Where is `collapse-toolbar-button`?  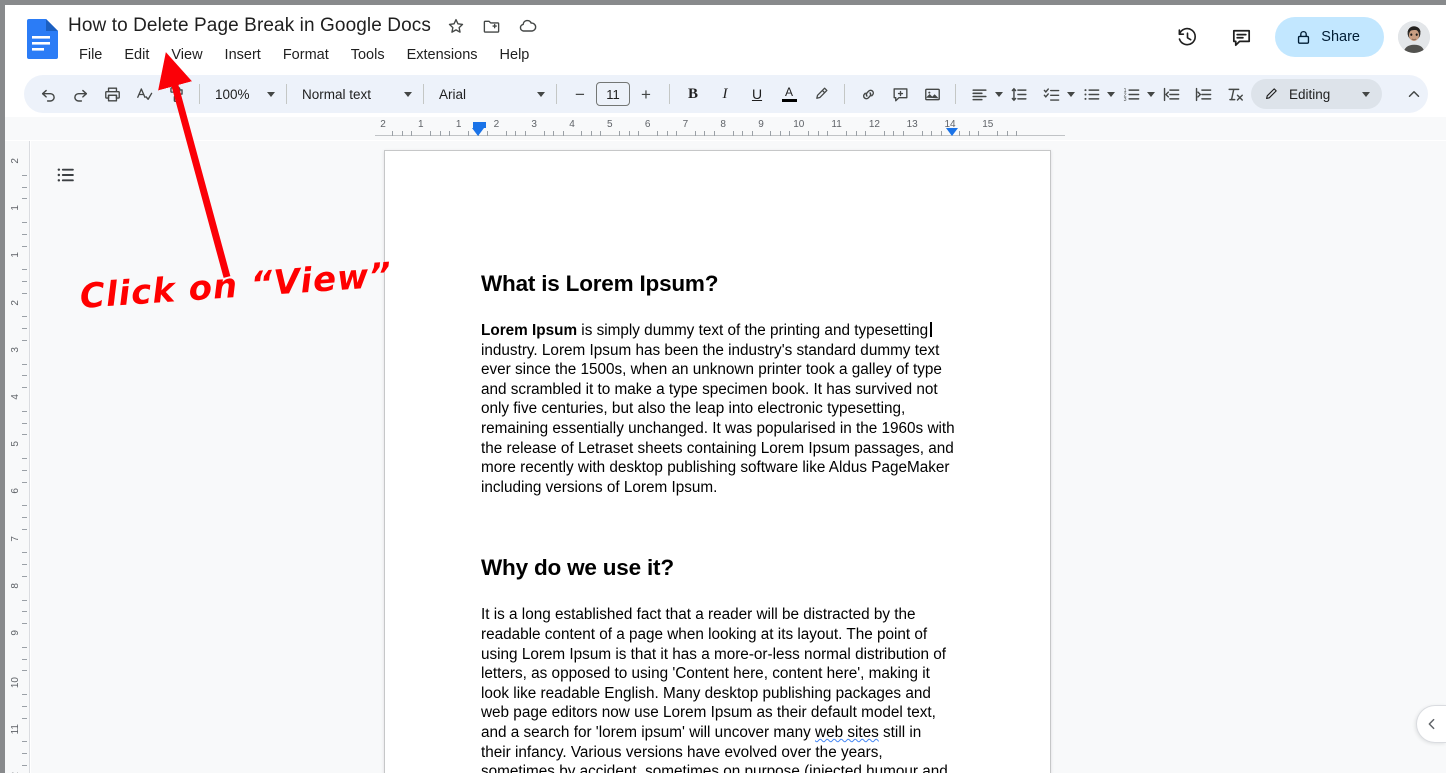
collapse-toolbar-button is located at coordinates (1414, 94).